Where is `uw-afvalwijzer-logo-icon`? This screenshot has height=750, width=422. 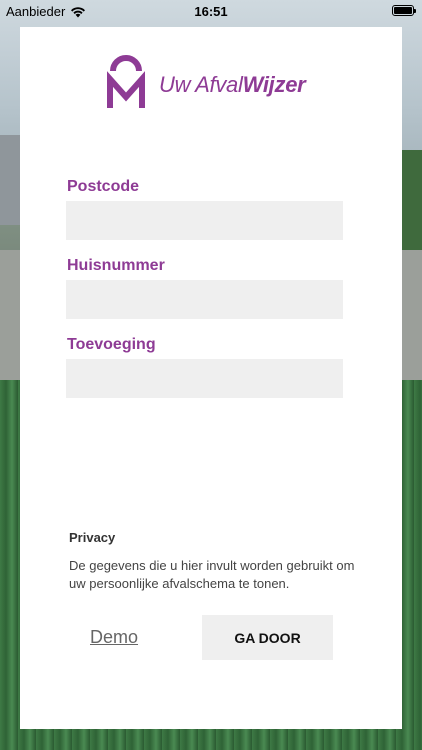 uw-afvalwijzer-logo-icon is located at coordinates (126, 81).